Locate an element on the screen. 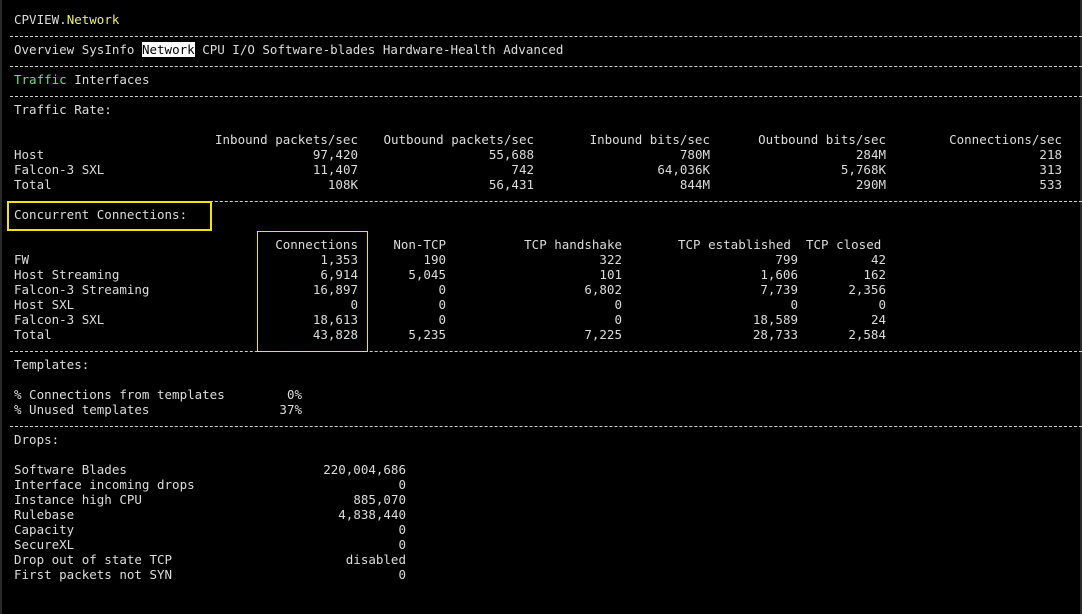 This screenshot has width=1082, height=614. row-label: Total is located at coordinates (33, 184).